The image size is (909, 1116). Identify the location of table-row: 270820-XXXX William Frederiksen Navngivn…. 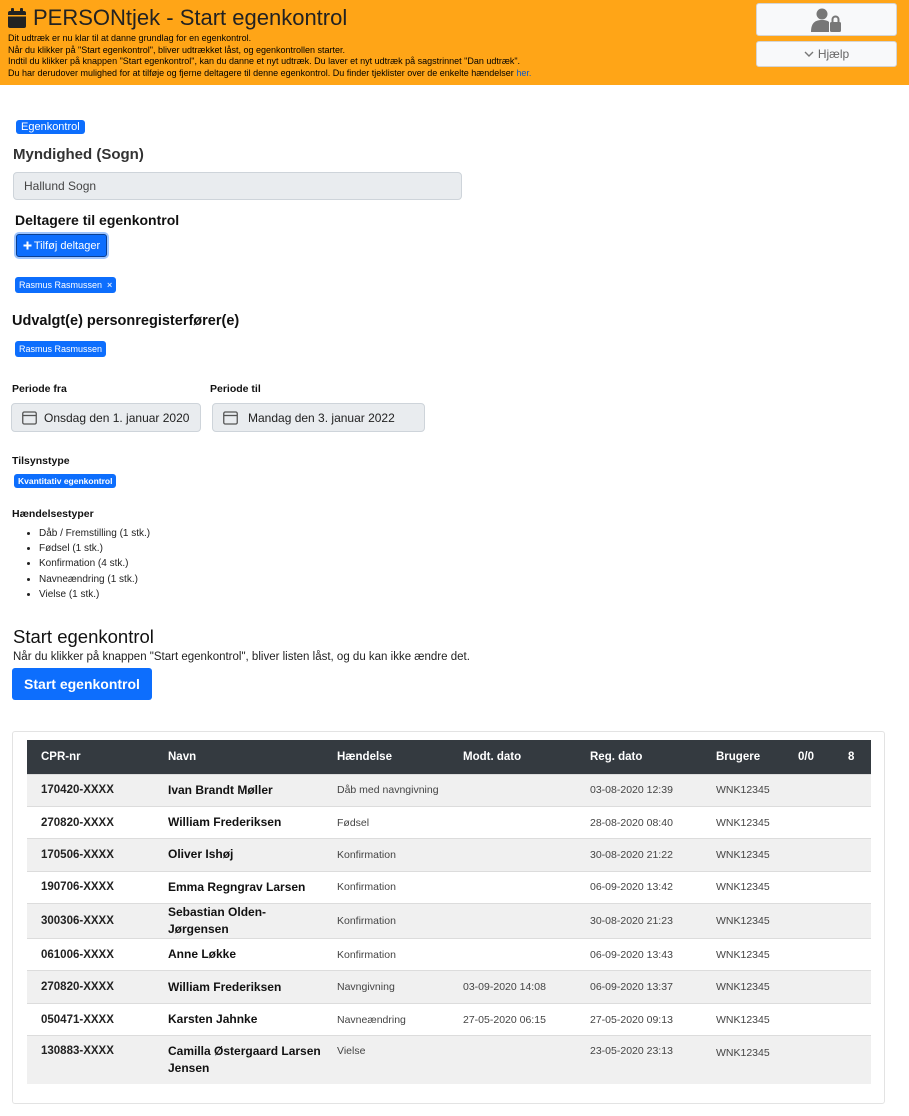
(449, 987).